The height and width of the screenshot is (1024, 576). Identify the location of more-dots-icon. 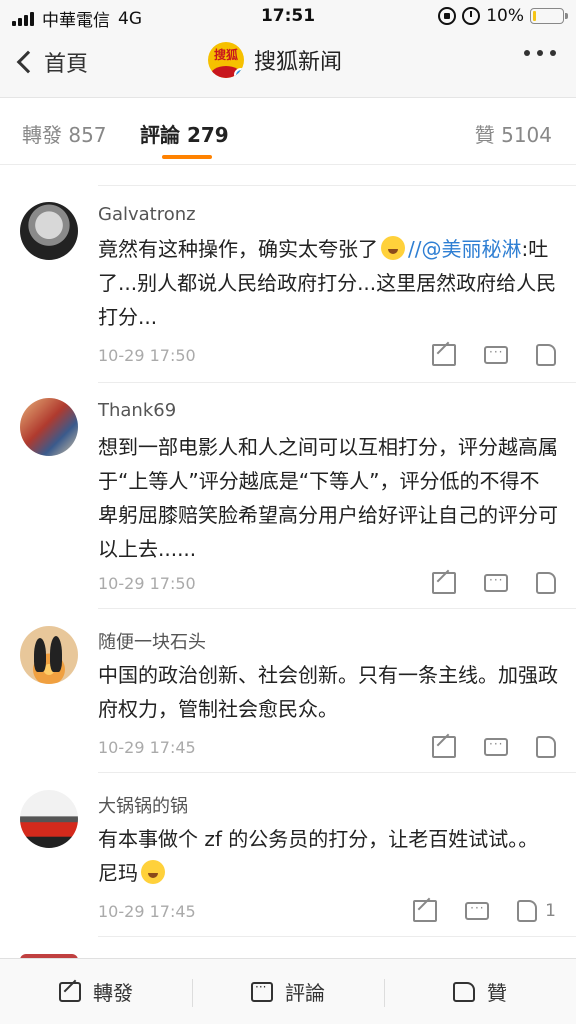
(540, 53).